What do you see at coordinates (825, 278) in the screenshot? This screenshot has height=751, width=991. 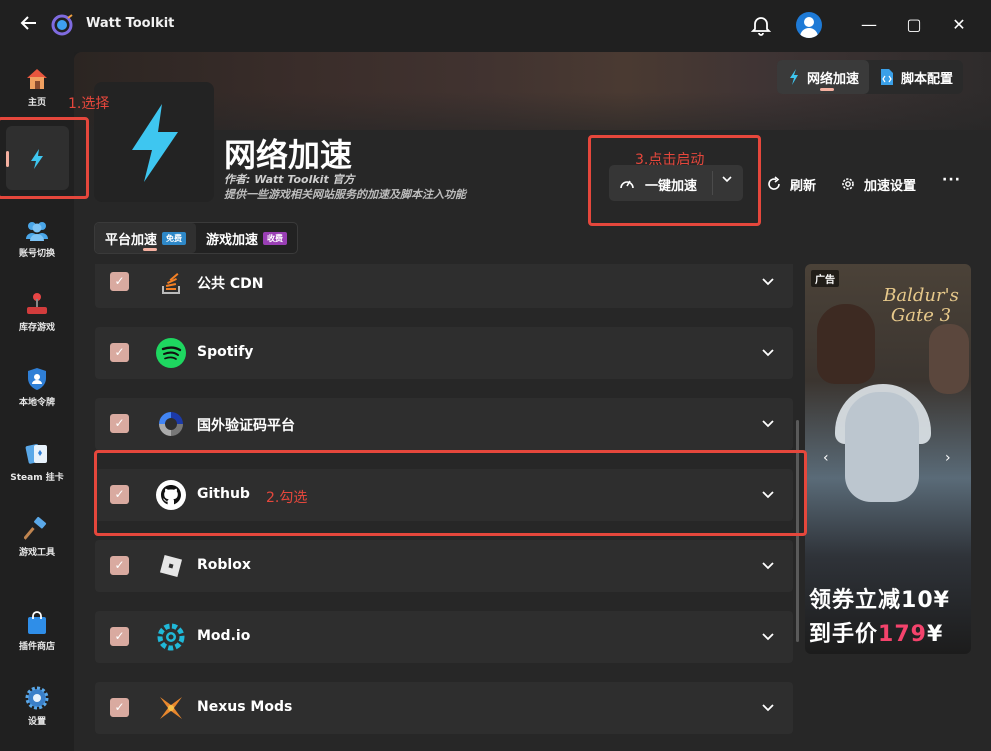 I see `ad-tag: 广告` at bounding box center [825, 278].